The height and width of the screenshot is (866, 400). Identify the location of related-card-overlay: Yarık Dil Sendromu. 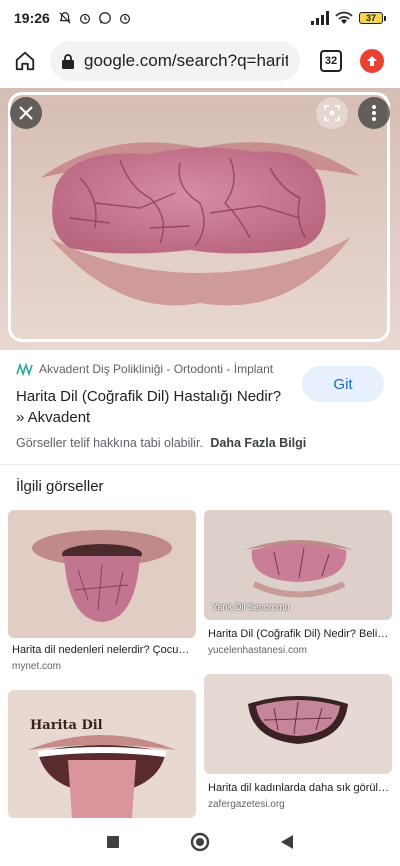
(251, 607).